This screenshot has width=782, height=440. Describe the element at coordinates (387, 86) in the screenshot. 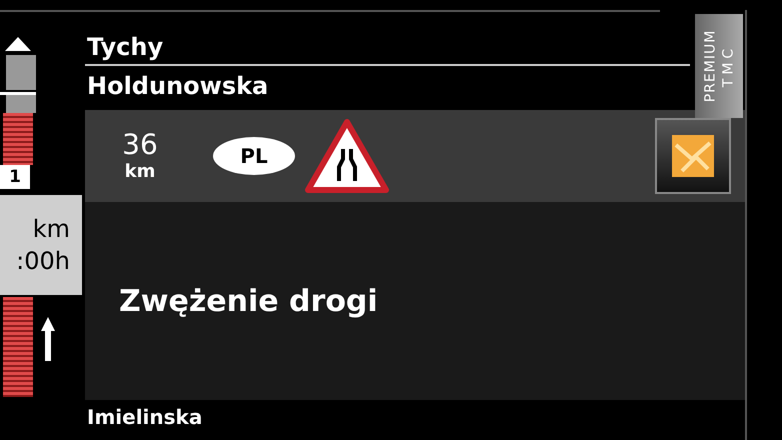

I see `street-name: Holdunowska` at that location.